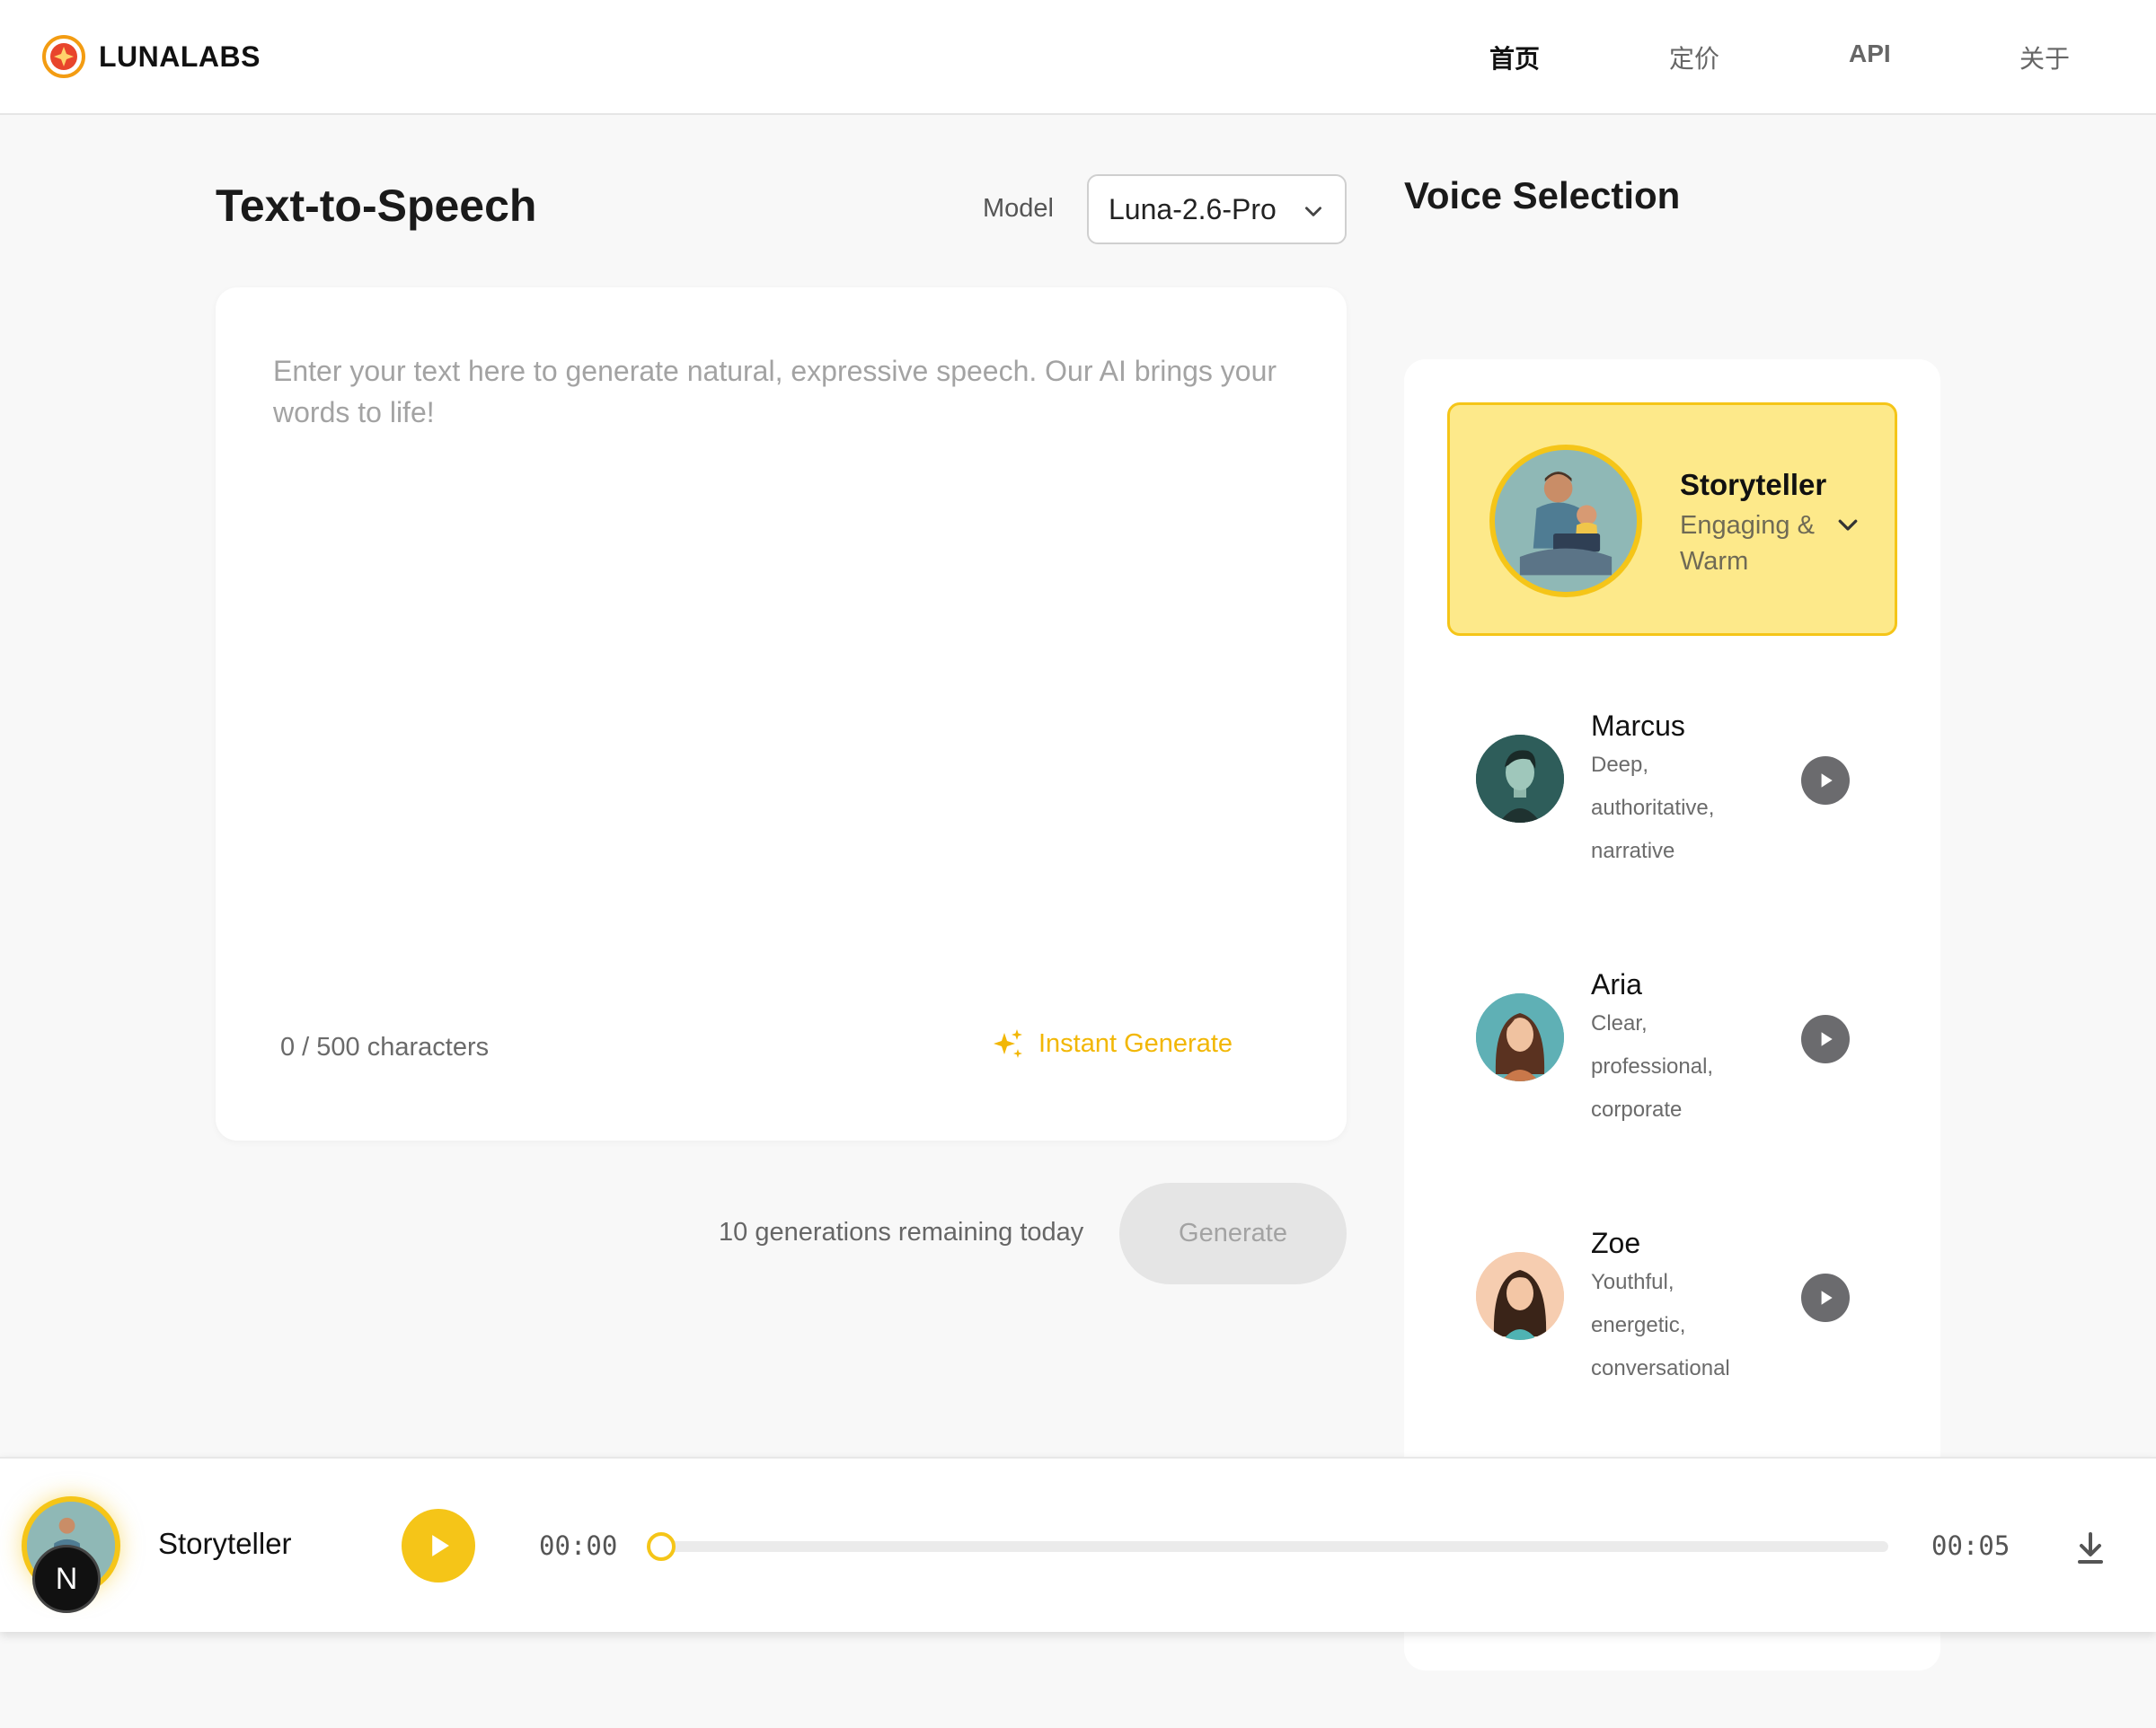  I want to click on model-label: Model, so click(1019, 208).